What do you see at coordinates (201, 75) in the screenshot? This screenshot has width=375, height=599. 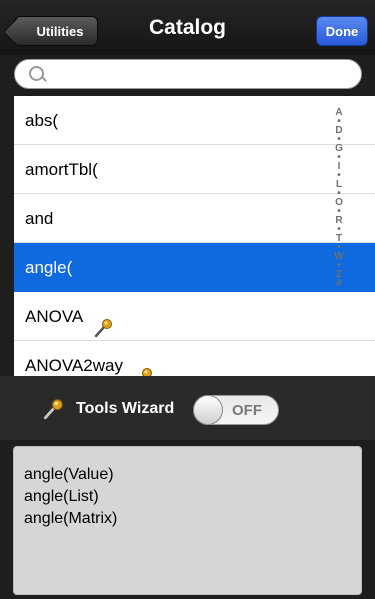 I see `search-input` at bounding box center [201, 75].